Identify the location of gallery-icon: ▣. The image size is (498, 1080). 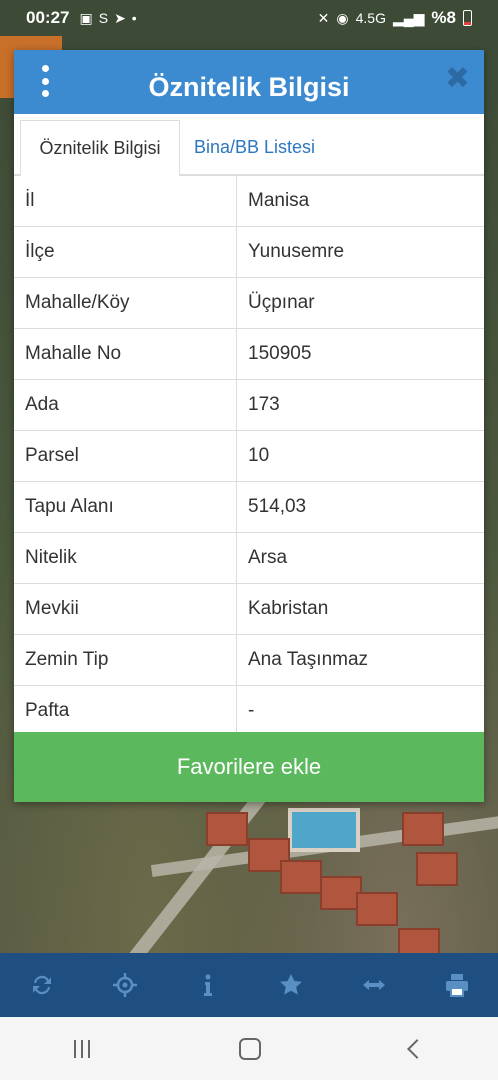
(86, 17).